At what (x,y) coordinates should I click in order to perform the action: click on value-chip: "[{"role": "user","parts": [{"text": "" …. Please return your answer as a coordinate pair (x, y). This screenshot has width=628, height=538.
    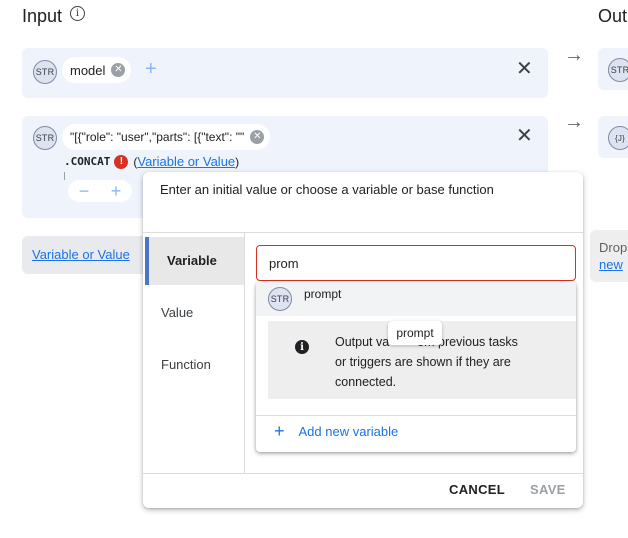
    Looking at the image, I should click on (166, 137).